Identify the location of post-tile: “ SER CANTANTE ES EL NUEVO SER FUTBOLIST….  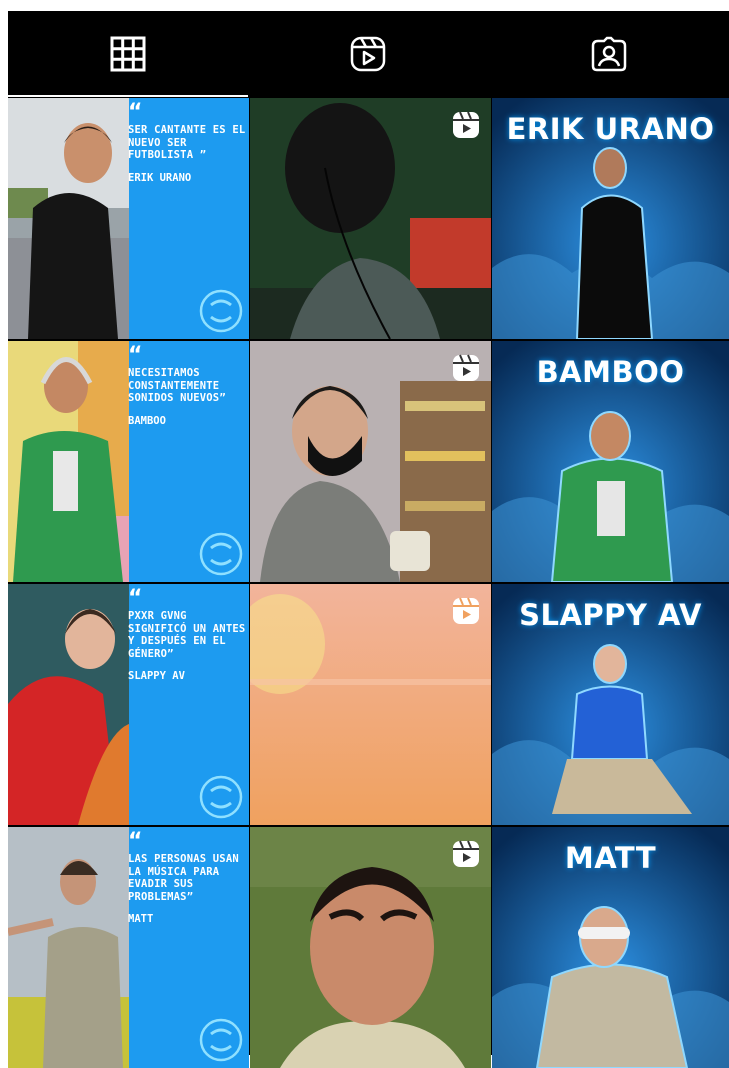
(128, 218).